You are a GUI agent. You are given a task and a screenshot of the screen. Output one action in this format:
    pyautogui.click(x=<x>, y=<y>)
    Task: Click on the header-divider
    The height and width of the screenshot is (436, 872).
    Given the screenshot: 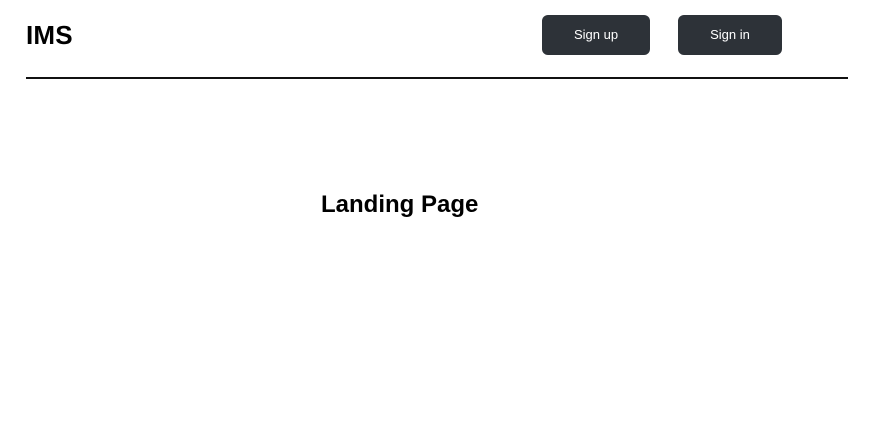 What is the action you would take?
    pyautogui.click(x=437, y=78)
    